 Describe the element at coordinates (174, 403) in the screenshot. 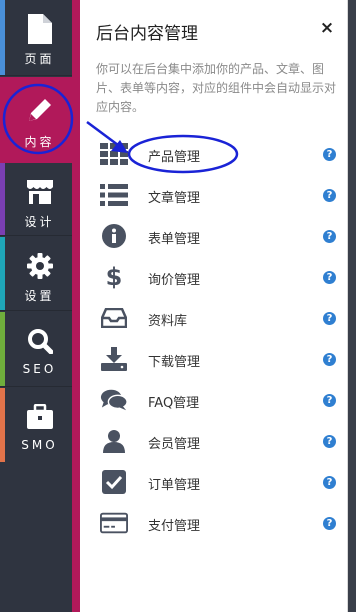

I see `menu-item-label: FAQ管理` at that location.